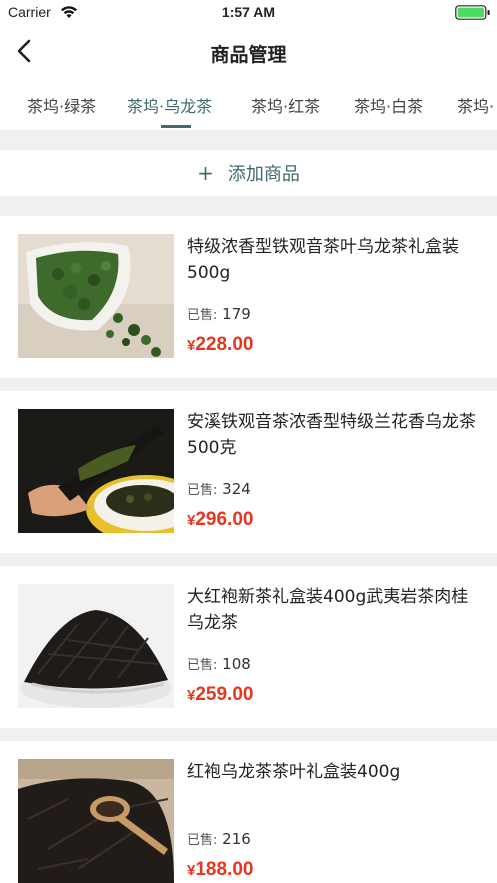 The image size is (497, 883). What do you see at coordinates (219, 664) in the screenshot?
I see `sold-count: 已售: 108` at bounding box center [219, 664].